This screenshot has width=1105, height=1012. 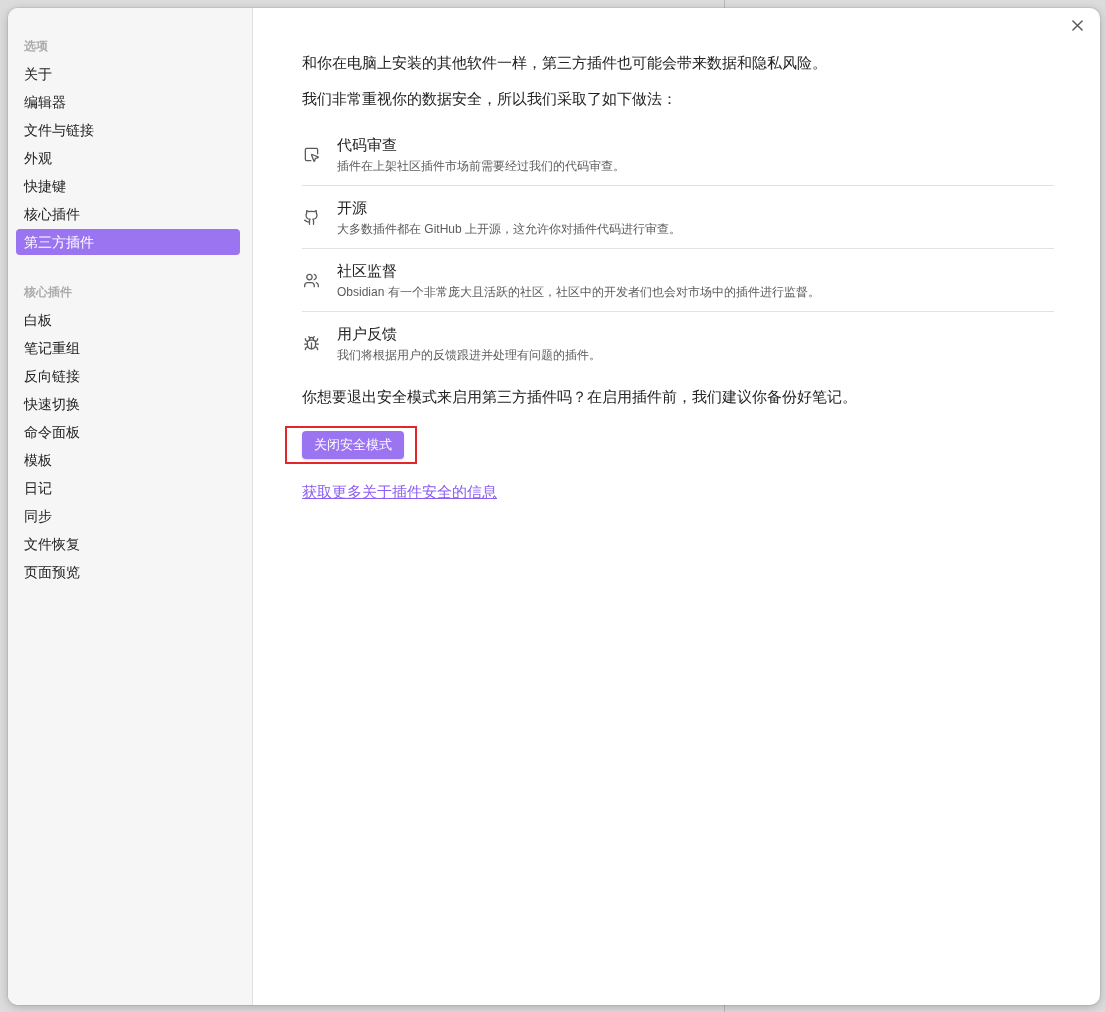 I want to click on sidebar-item: 关于, so click(x=128, y=74).